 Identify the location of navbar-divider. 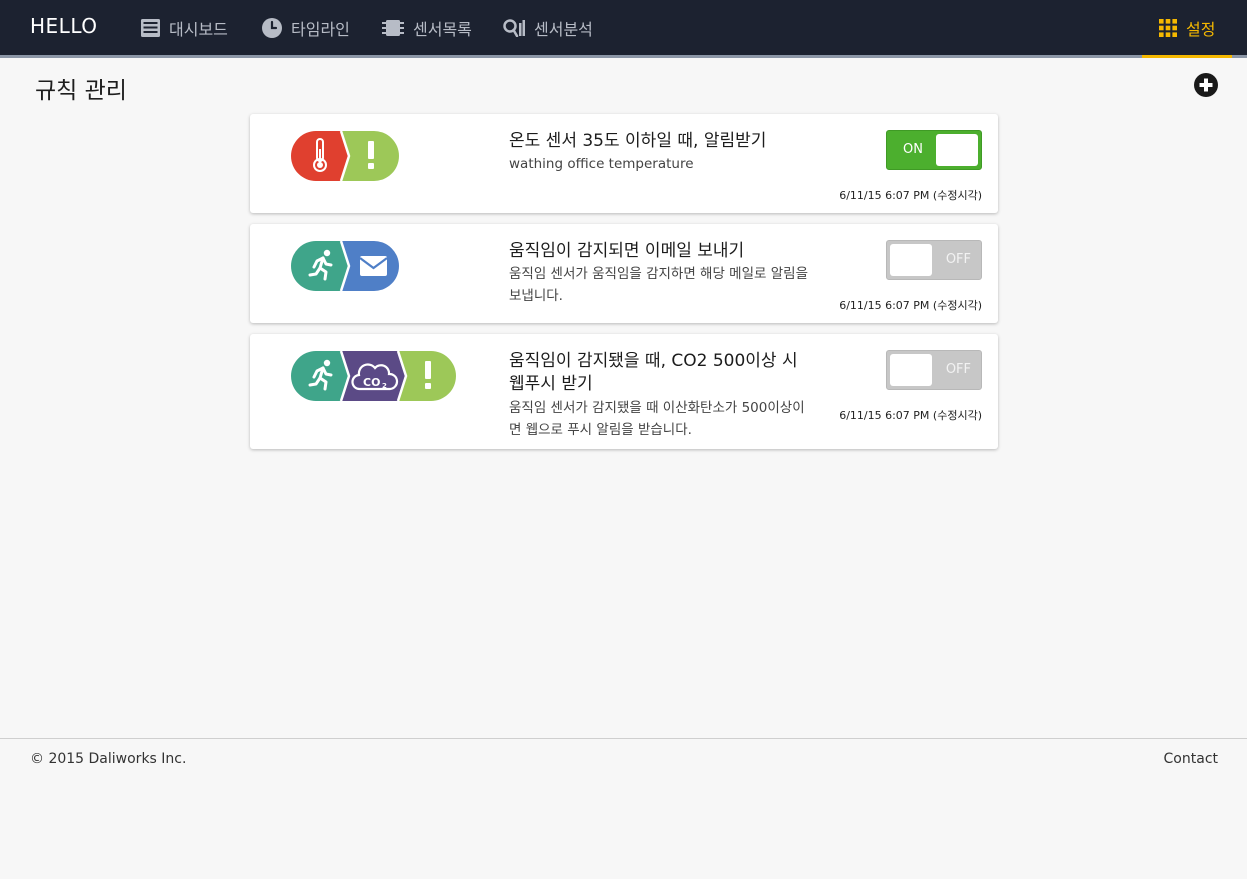
(623, 56).